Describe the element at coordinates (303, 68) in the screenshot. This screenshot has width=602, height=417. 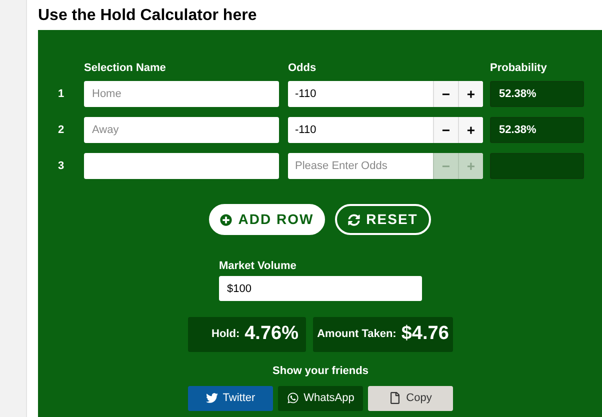
I see `column-header: Odds` at that location.